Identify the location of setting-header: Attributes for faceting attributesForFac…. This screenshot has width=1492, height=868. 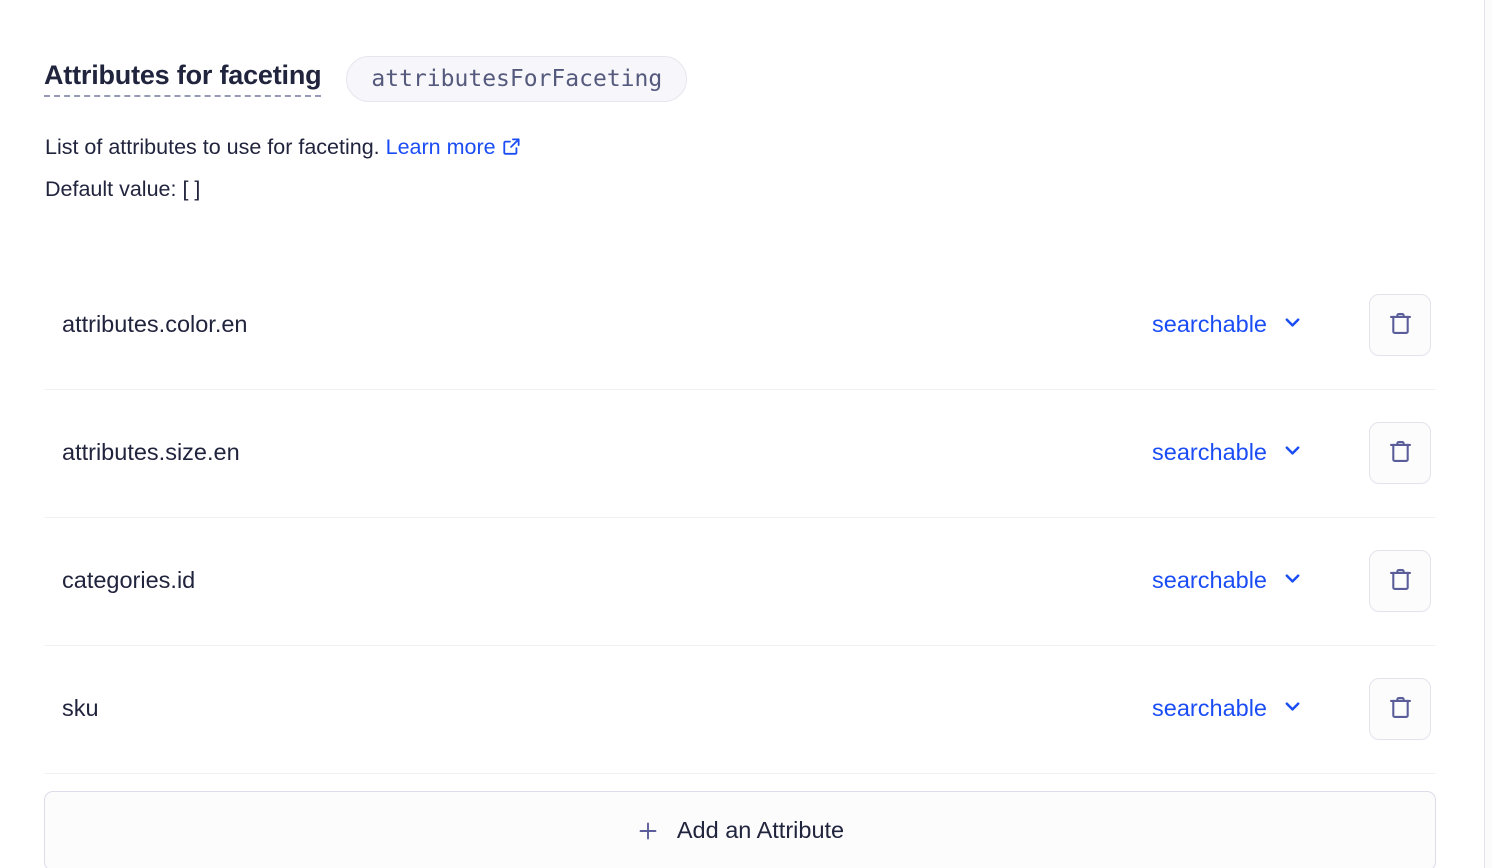
(742, 51).